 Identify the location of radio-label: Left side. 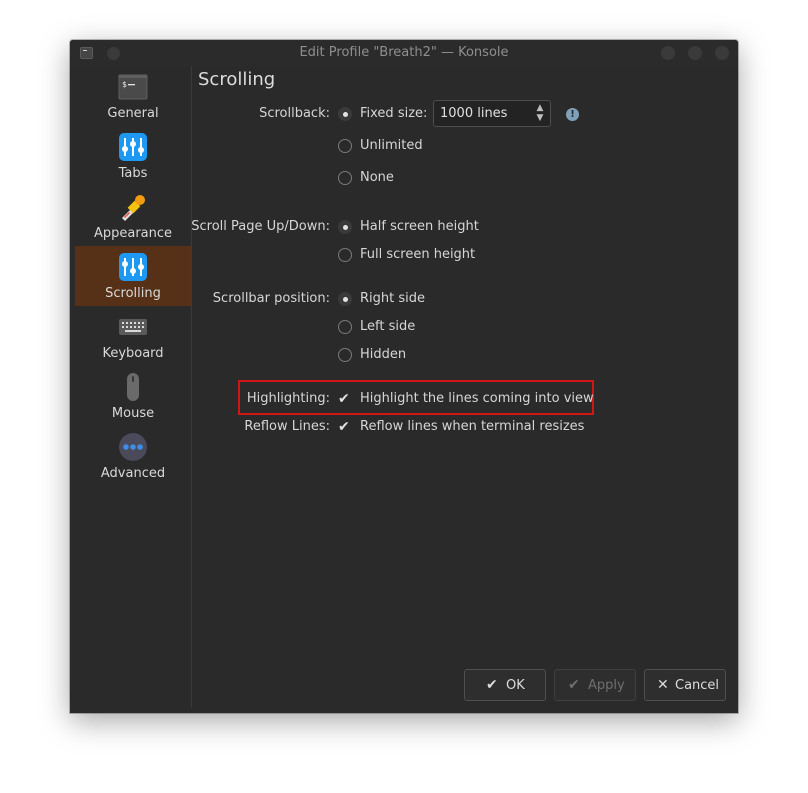
(388, 326).